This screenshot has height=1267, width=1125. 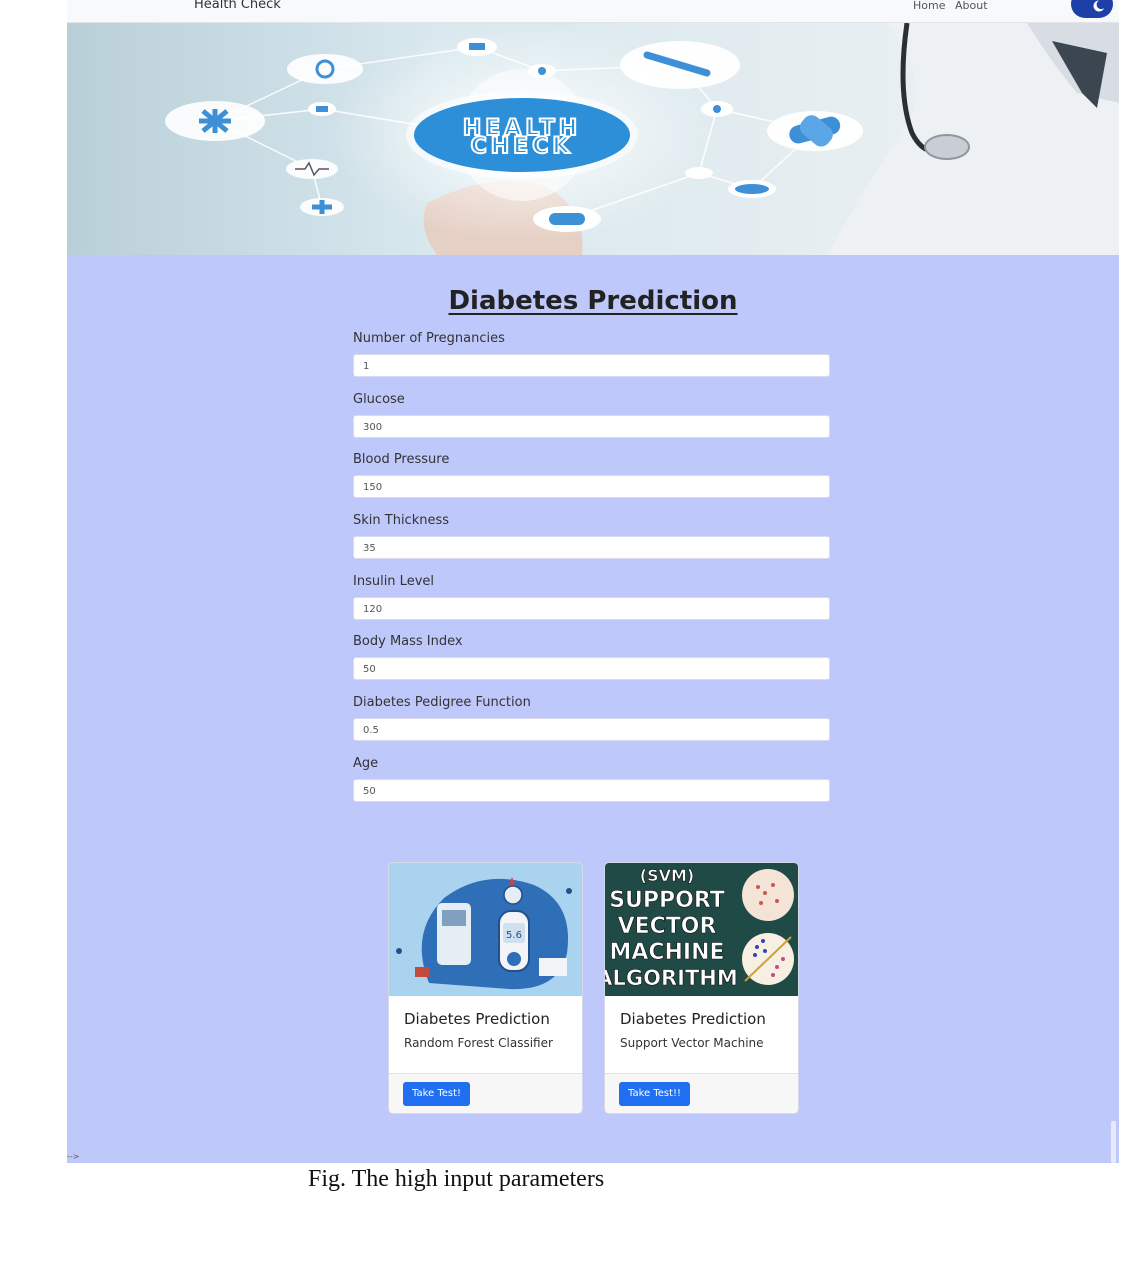 What do you see at coordinates (393, 581) in the screenshot?
I see `field-label: Insulin Level` at bounding box center [393, 581].